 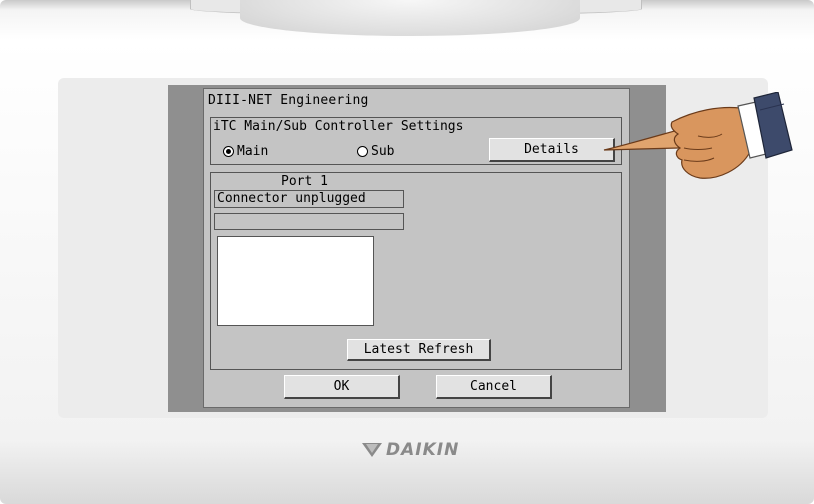 I want to click on secondary-status-field, so click(x=309, y=221).